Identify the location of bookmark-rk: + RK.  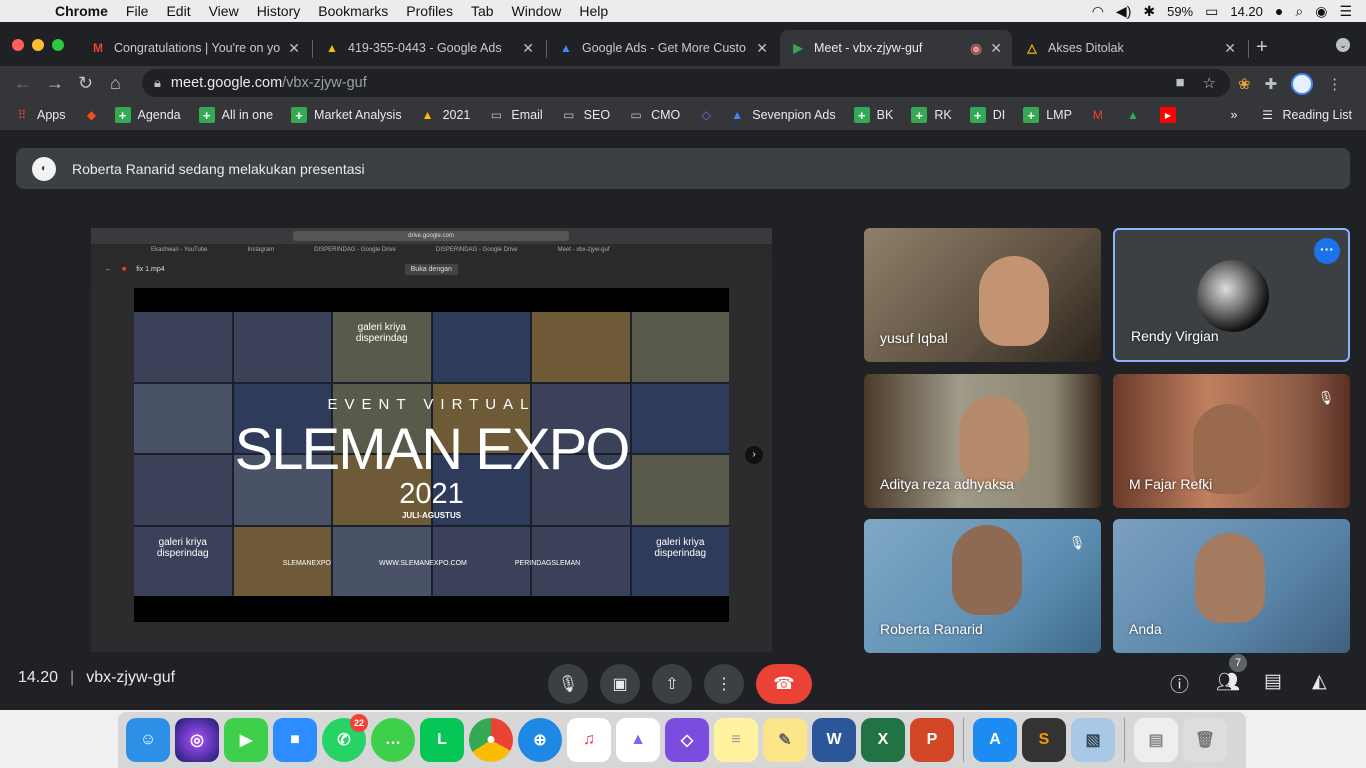
(931, 115).